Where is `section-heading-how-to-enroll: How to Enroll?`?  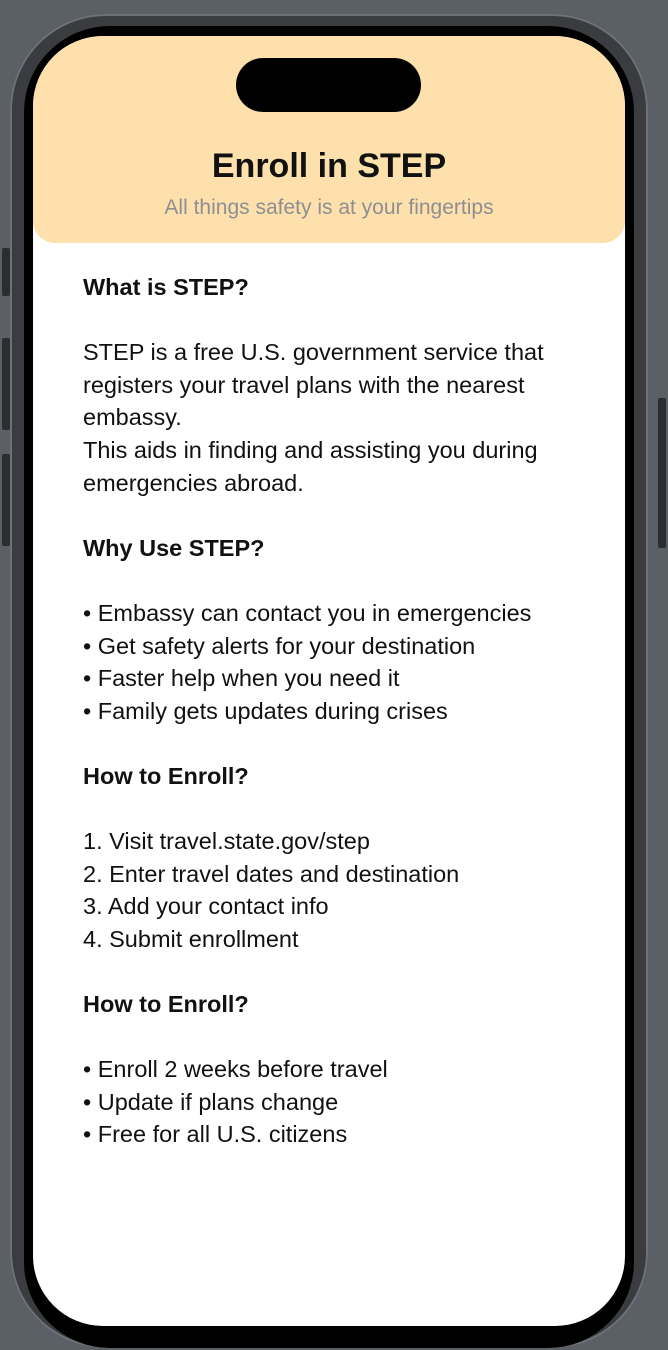
section-heading-how-to-enroll: How to Enroll? is located at coordinates (166, 775).